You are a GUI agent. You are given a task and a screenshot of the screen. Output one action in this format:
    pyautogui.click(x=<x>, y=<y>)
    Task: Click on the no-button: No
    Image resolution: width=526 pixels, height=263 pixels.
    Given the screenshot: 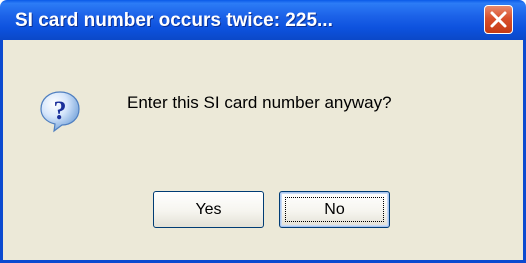 What is the action you would take?
    pyautogui.click(x=334, y=209)
    